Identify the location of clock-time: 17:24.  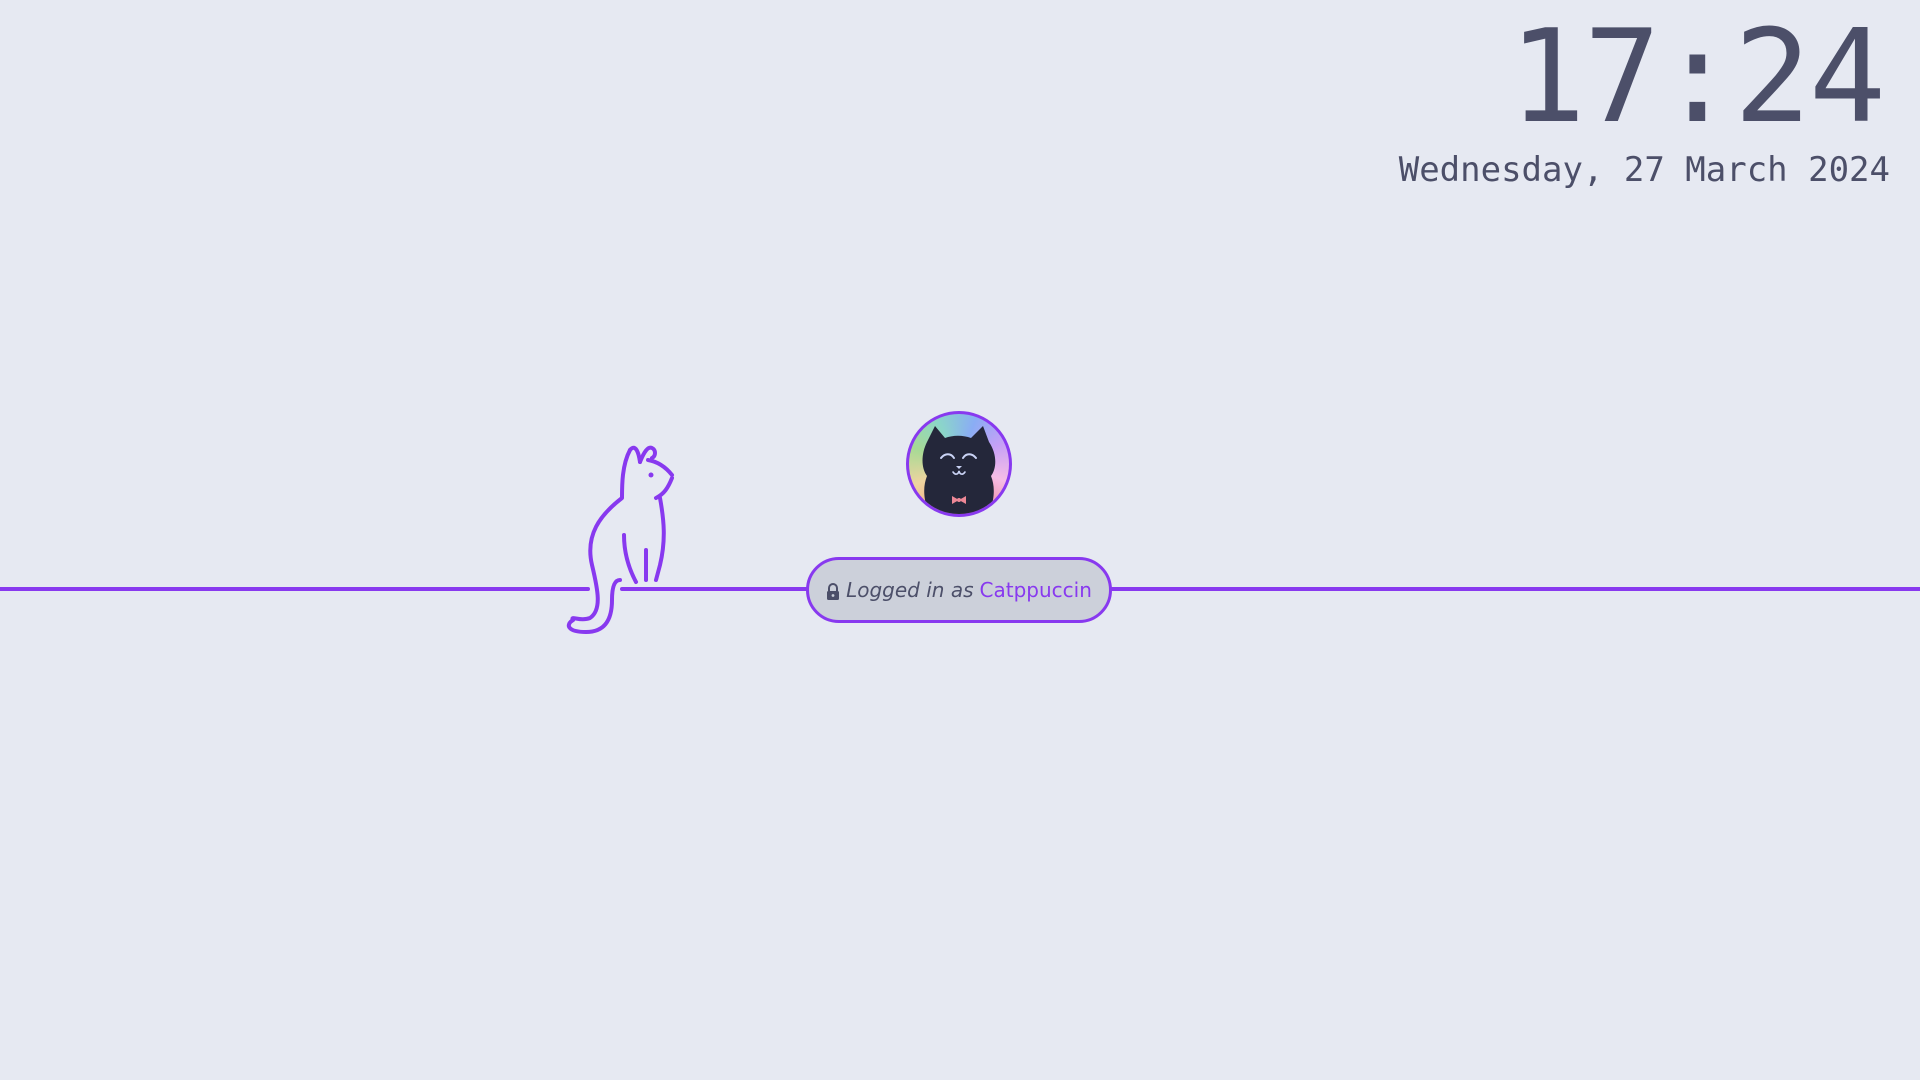
(1697, 77).